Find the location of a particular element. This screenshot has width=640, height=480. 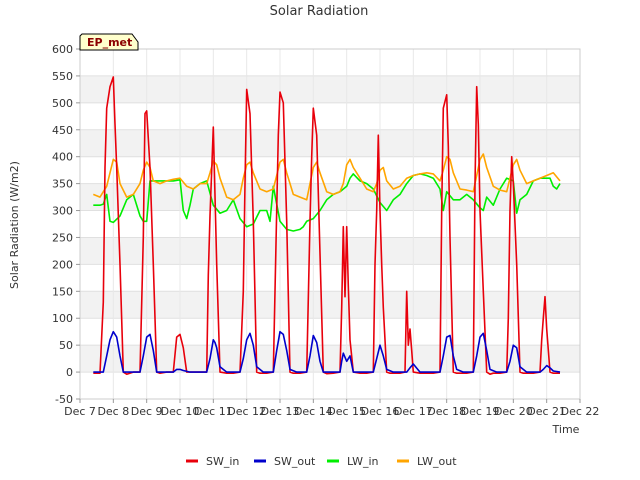

x-tick-label: Dec 7 is located at coordinates (80, 411).